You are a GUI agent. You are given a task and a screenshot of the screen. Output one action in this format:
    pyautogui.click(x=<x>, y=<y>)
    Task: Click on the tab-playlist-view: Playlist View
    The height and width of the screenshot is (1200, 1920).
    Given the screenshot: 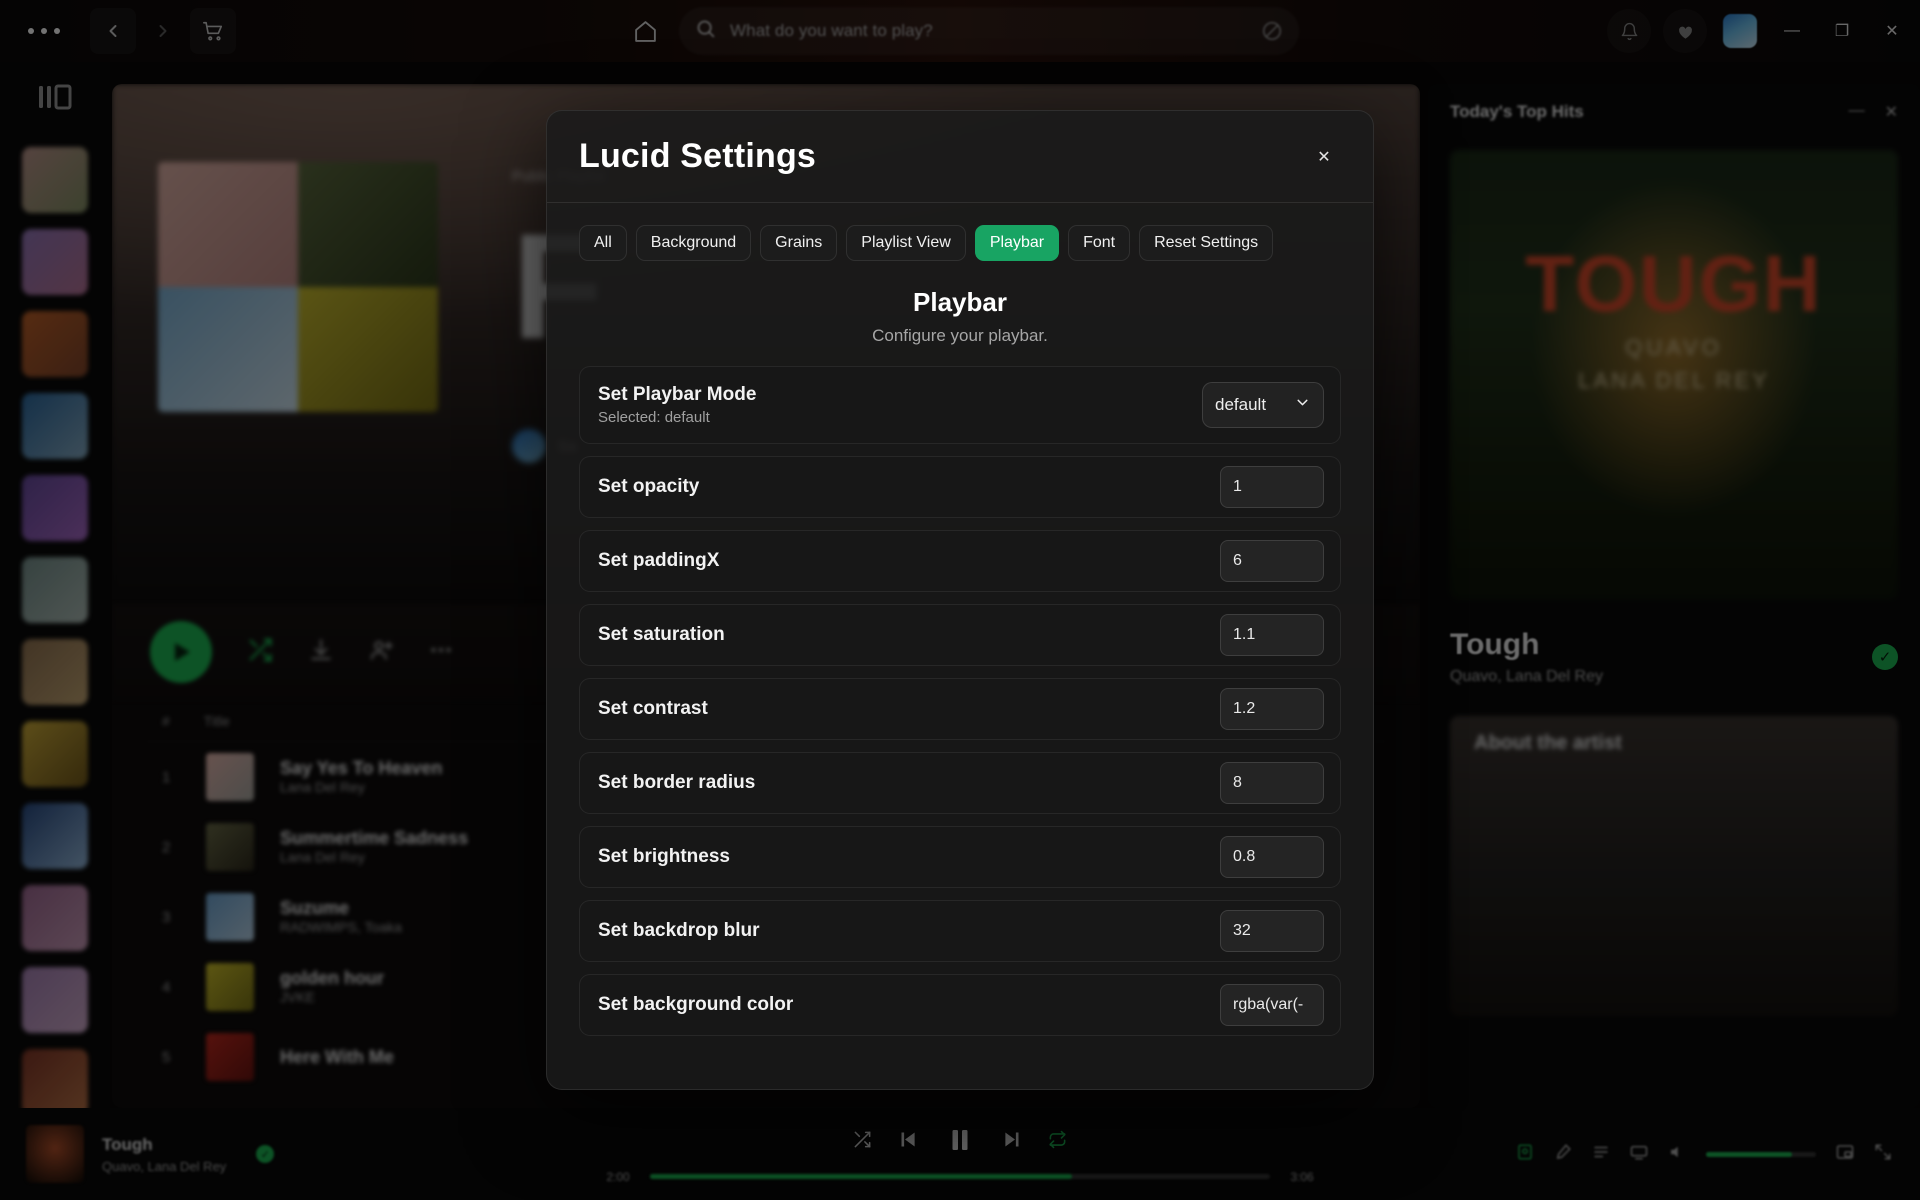 What is the action you would take?
    pyautogui.click(x=906, y=243)
    